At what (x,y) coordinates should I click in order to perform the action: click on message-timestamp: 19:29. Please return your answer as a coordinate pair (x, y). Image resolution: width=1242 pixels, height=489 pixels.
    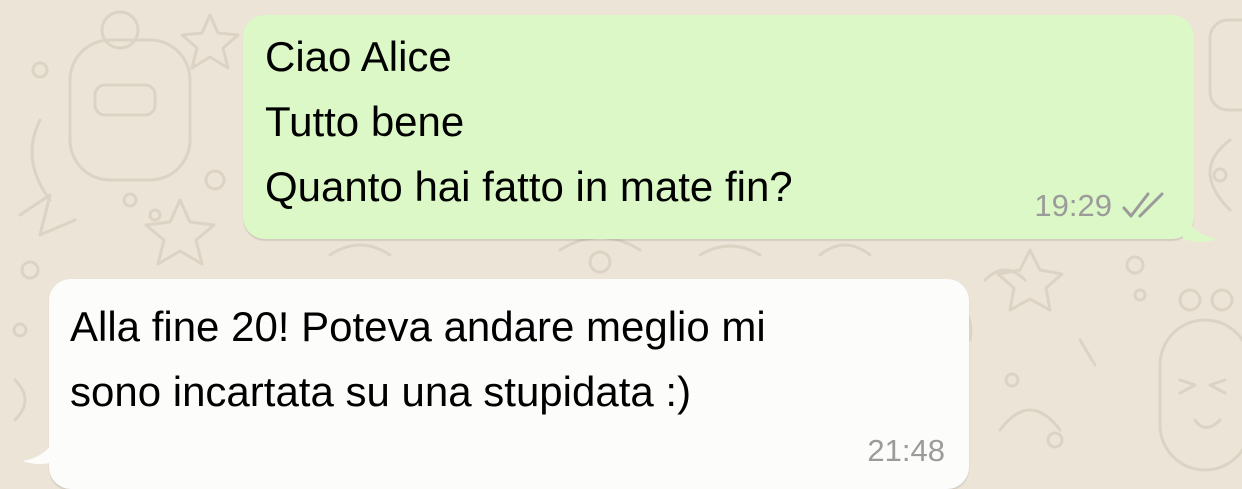
    Looking at the image, I should click on (1073, 205).